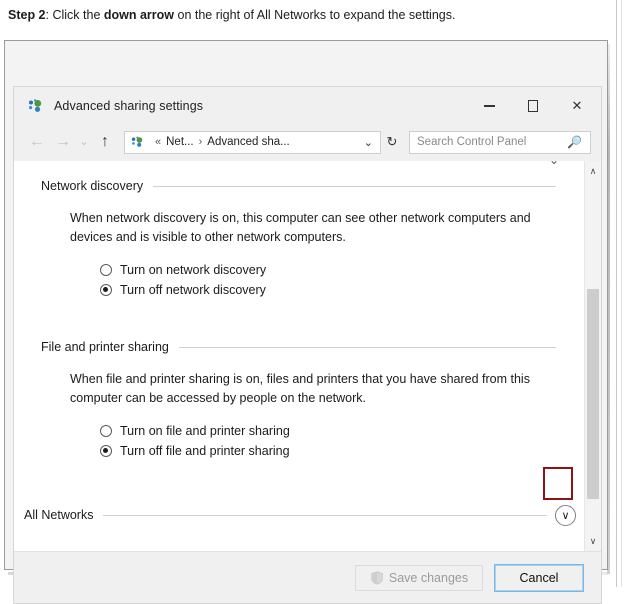  What do you see at coordinates (539, 577) in the screenshot?
I see `cancel-label: Cancel` at bounding box center [539, 577].